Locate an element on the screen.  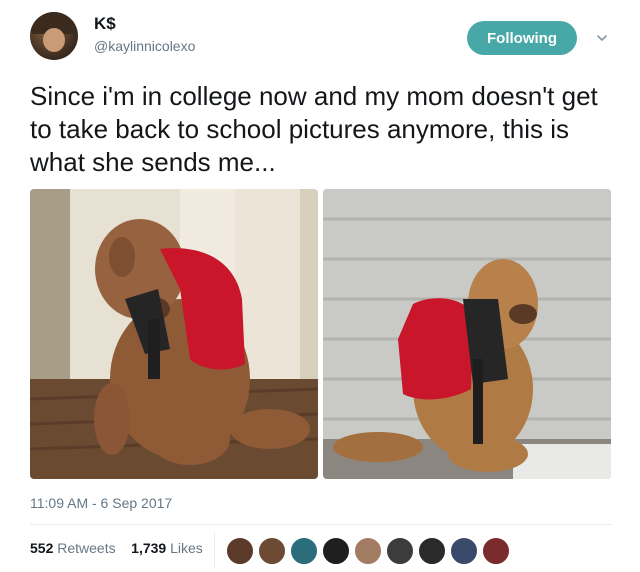
retweets-stat: 552 Retweets is located at coordinates (75, 548).